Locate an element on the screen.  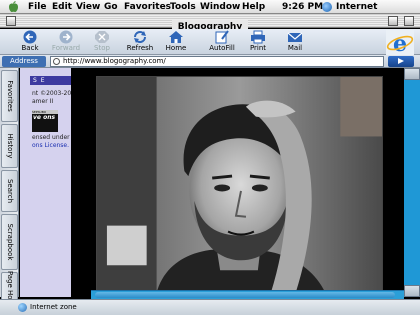
refresh-icon is located at coordinates (140, 37).